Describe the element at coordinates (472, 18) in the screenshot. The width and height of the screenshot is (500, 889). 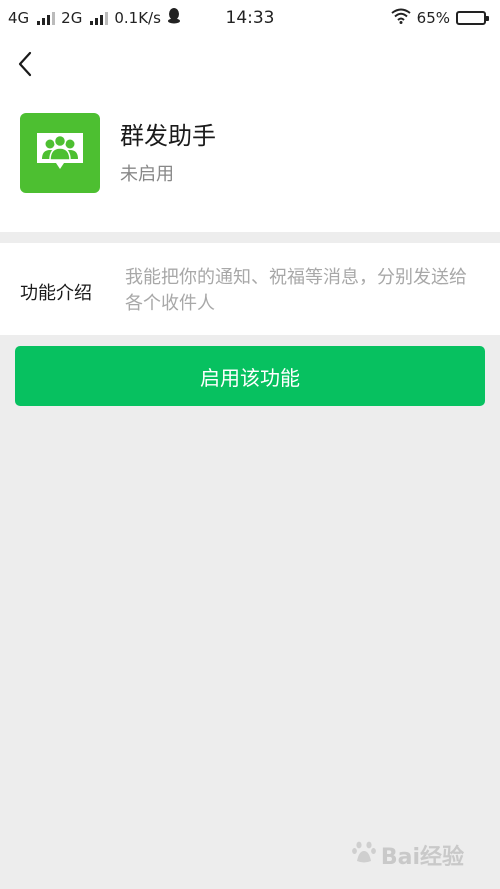
I see `battery-icon` at that location.